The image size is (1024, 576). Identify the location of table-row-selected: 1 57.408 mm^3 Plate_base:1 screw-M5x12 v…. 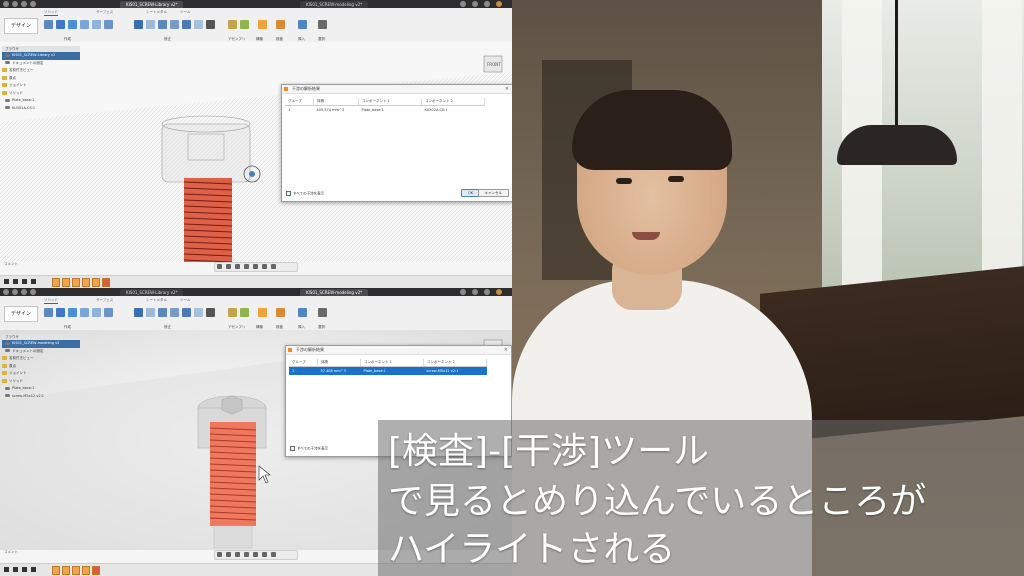
(388, 370).